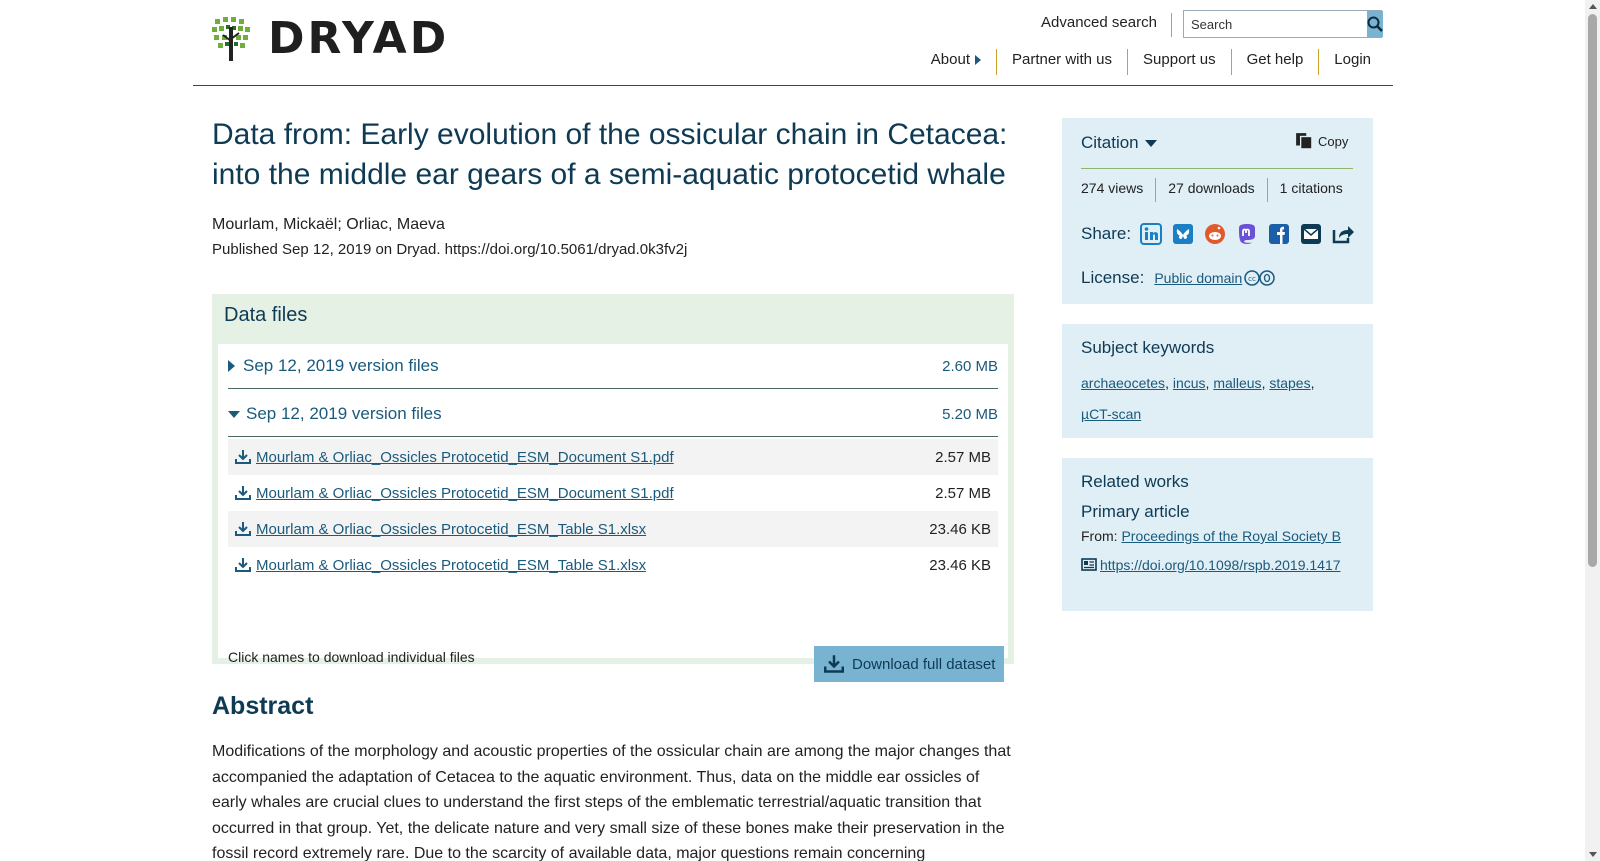  Describe the element at coordinates (351, 657) in the screenshot. I see `download-note: Click names to download individual files` at that location.